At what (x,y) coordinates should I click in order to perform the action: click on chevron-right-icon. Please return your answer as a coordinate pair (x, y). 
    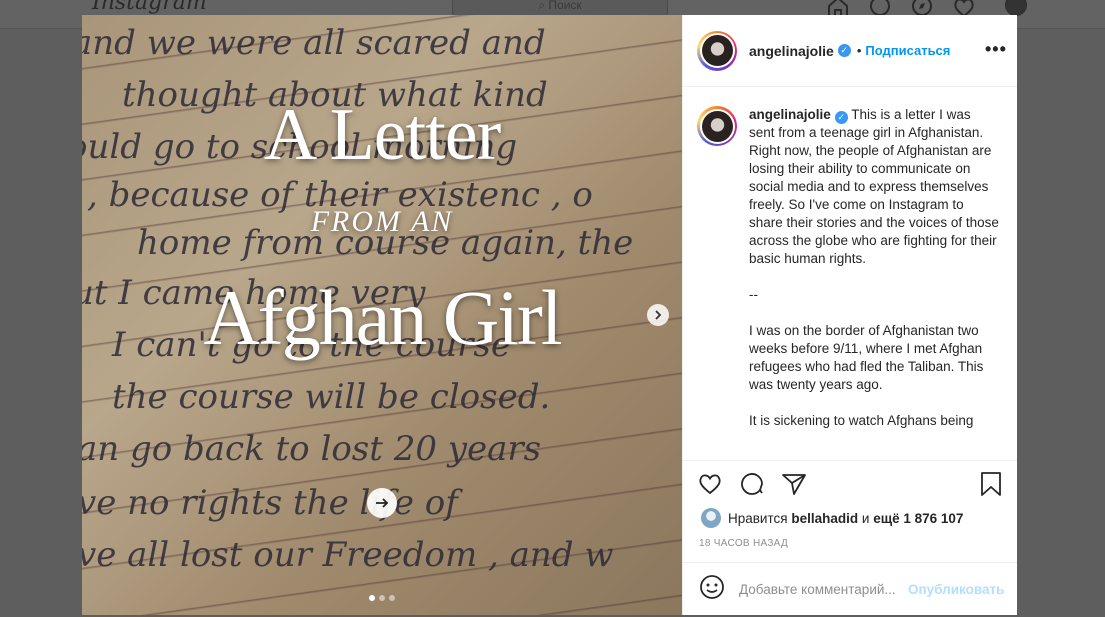
    Looking at the image, I should click on (658, 315).